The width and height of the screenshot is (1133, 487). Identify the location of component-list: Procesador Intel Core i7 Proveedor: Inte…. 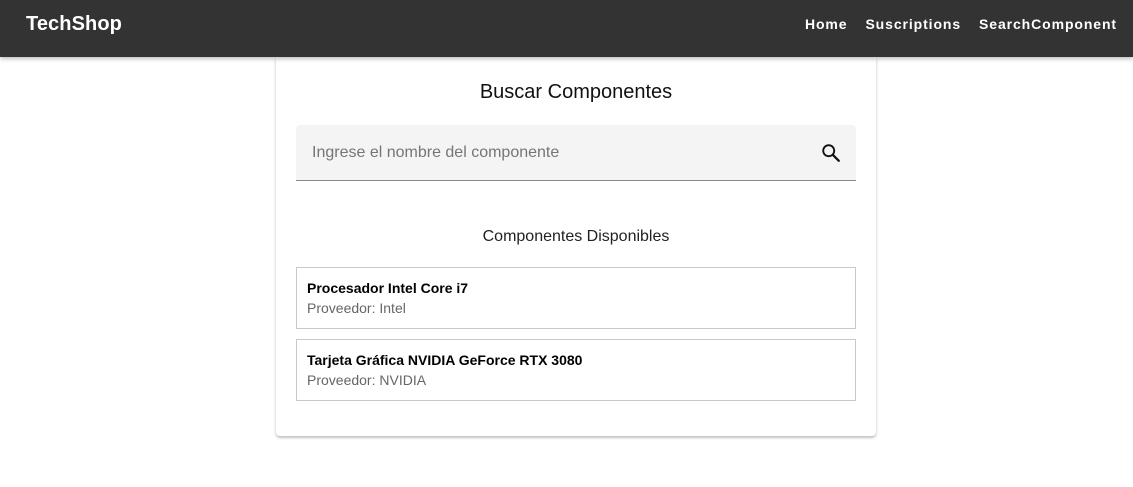
(576, 339).